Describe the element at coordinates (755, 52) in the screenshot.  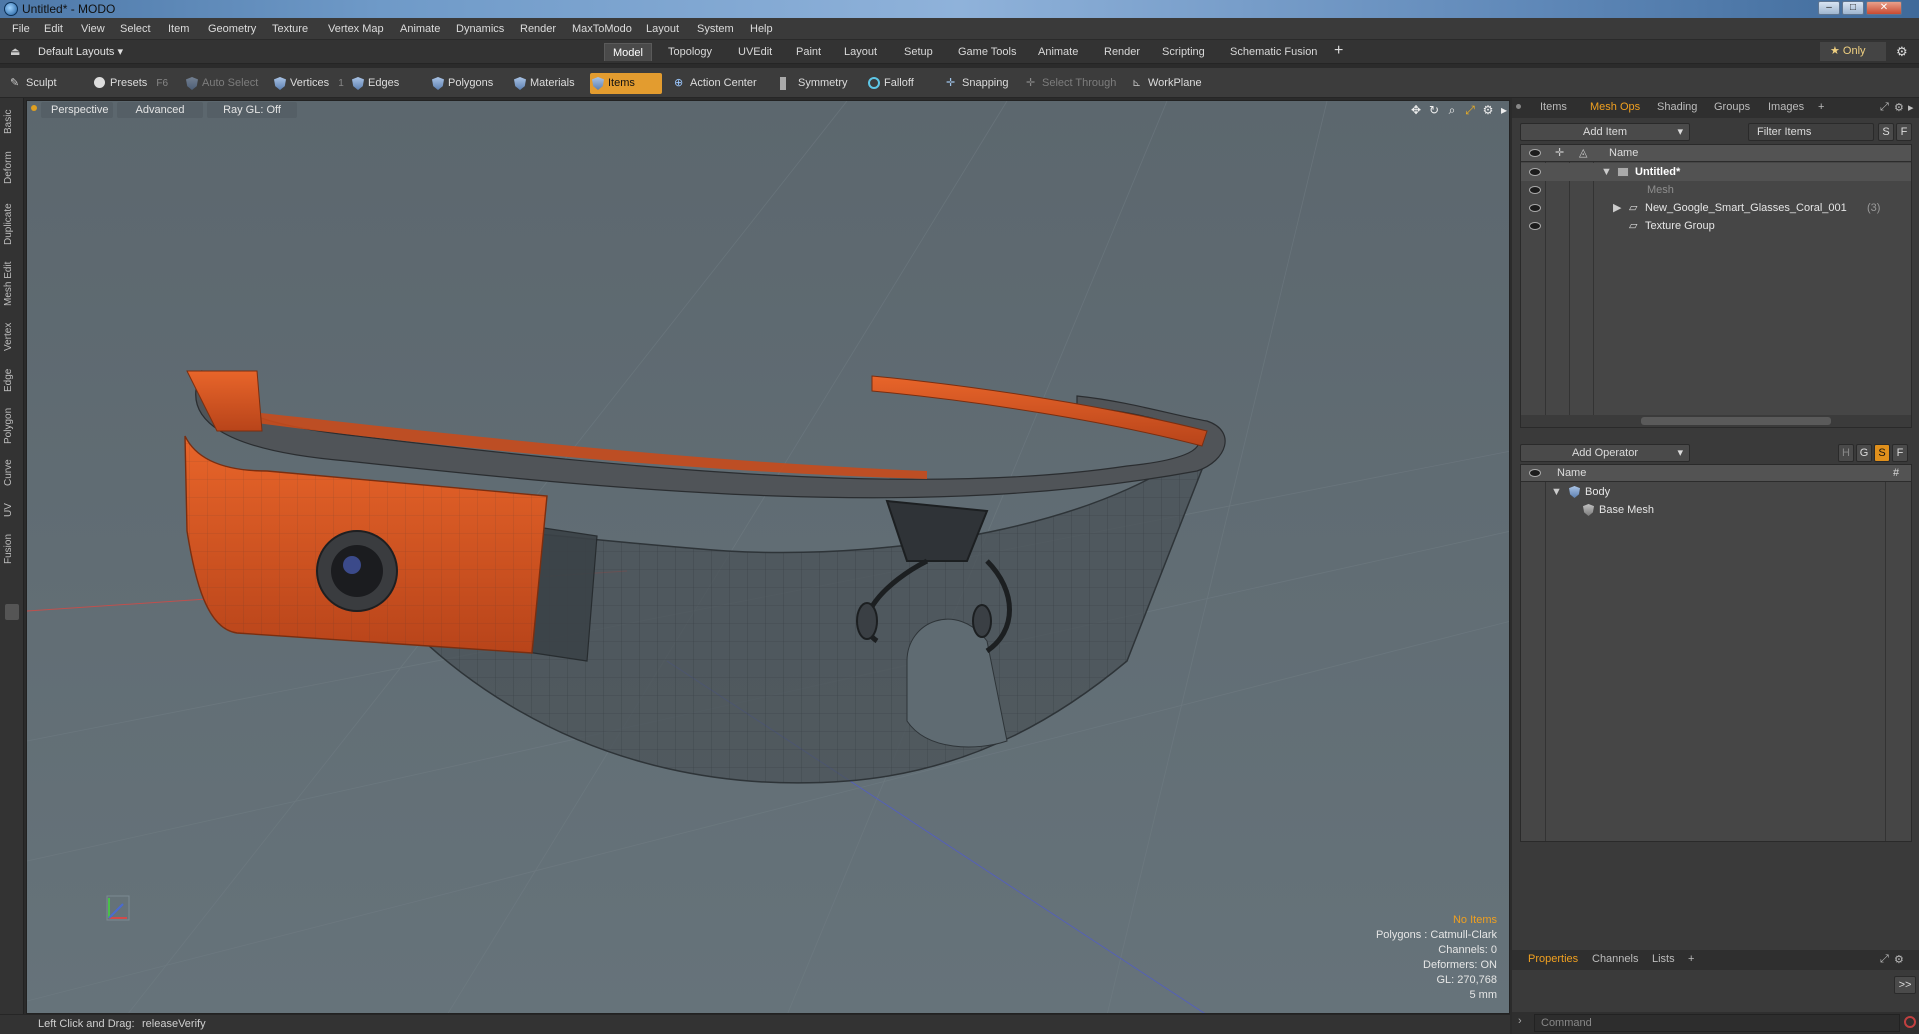
I see `tab-uvedit: UVEdit` at that location.